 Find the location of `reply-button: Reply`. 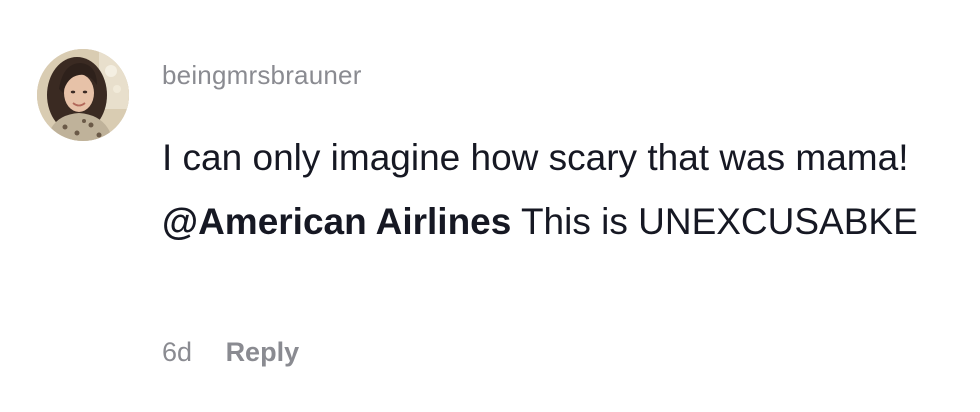

reply-button: Reply is located at coordinates (263, 352).